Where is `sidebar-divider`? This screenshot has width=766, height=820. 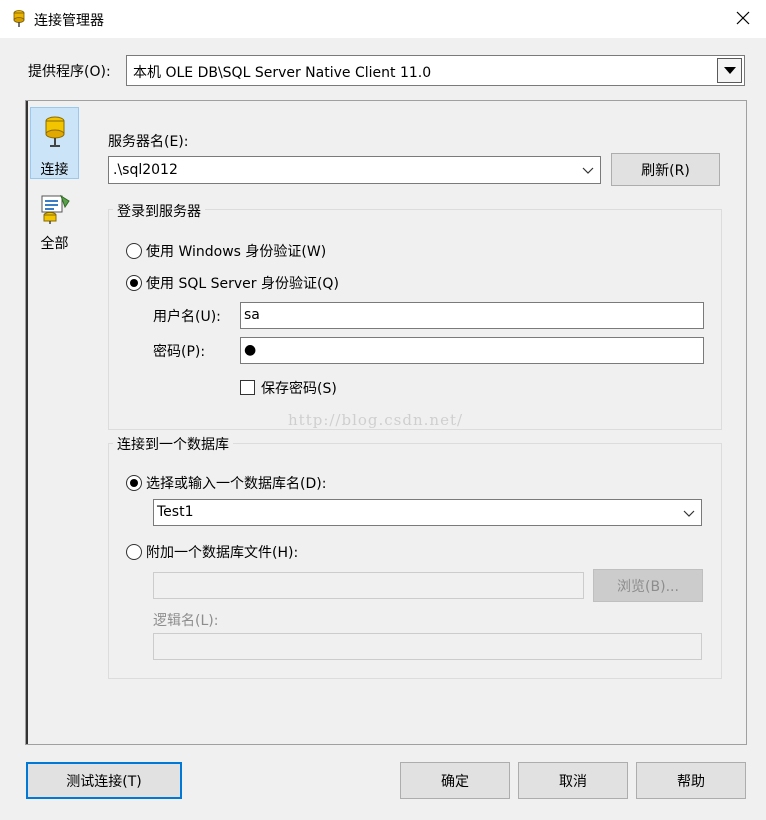 sidebar-divider is located at coordinates (27, 422).